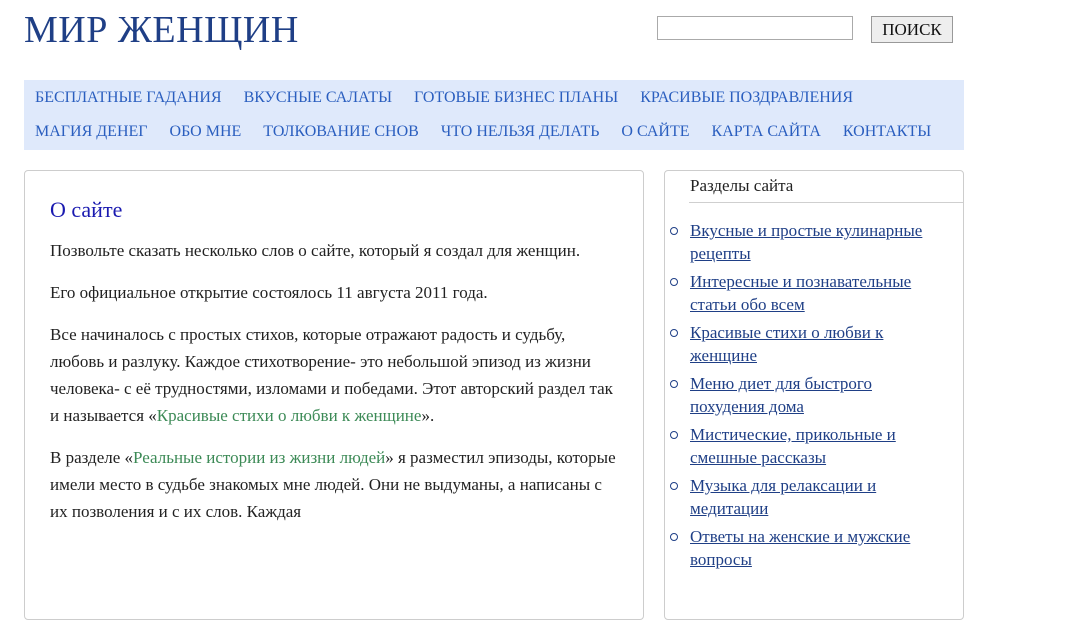 The width and height of the screenshot is (1069, 620). Describe the element at coordinates (800, 548) in the screenshot. I see `sidebar-link-answers: Ответы на женские и мужские вопросы` at that location.